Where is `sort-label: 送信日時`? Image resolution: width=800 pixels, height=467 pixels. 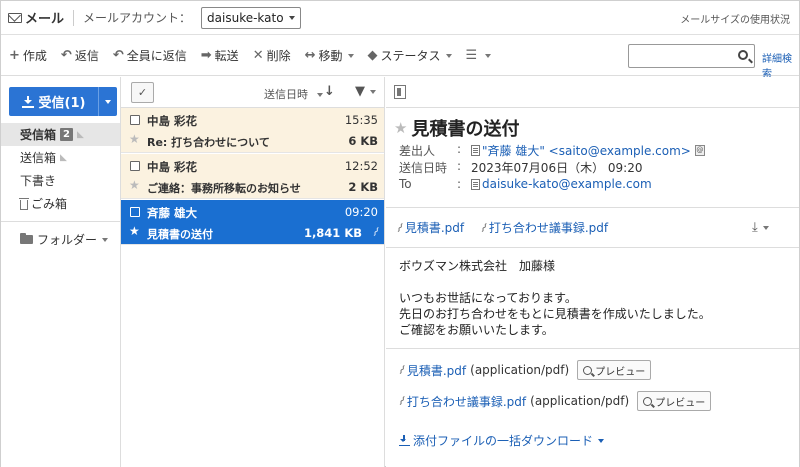
sort-label: 送信日時 is located at coordinates (286, 94).